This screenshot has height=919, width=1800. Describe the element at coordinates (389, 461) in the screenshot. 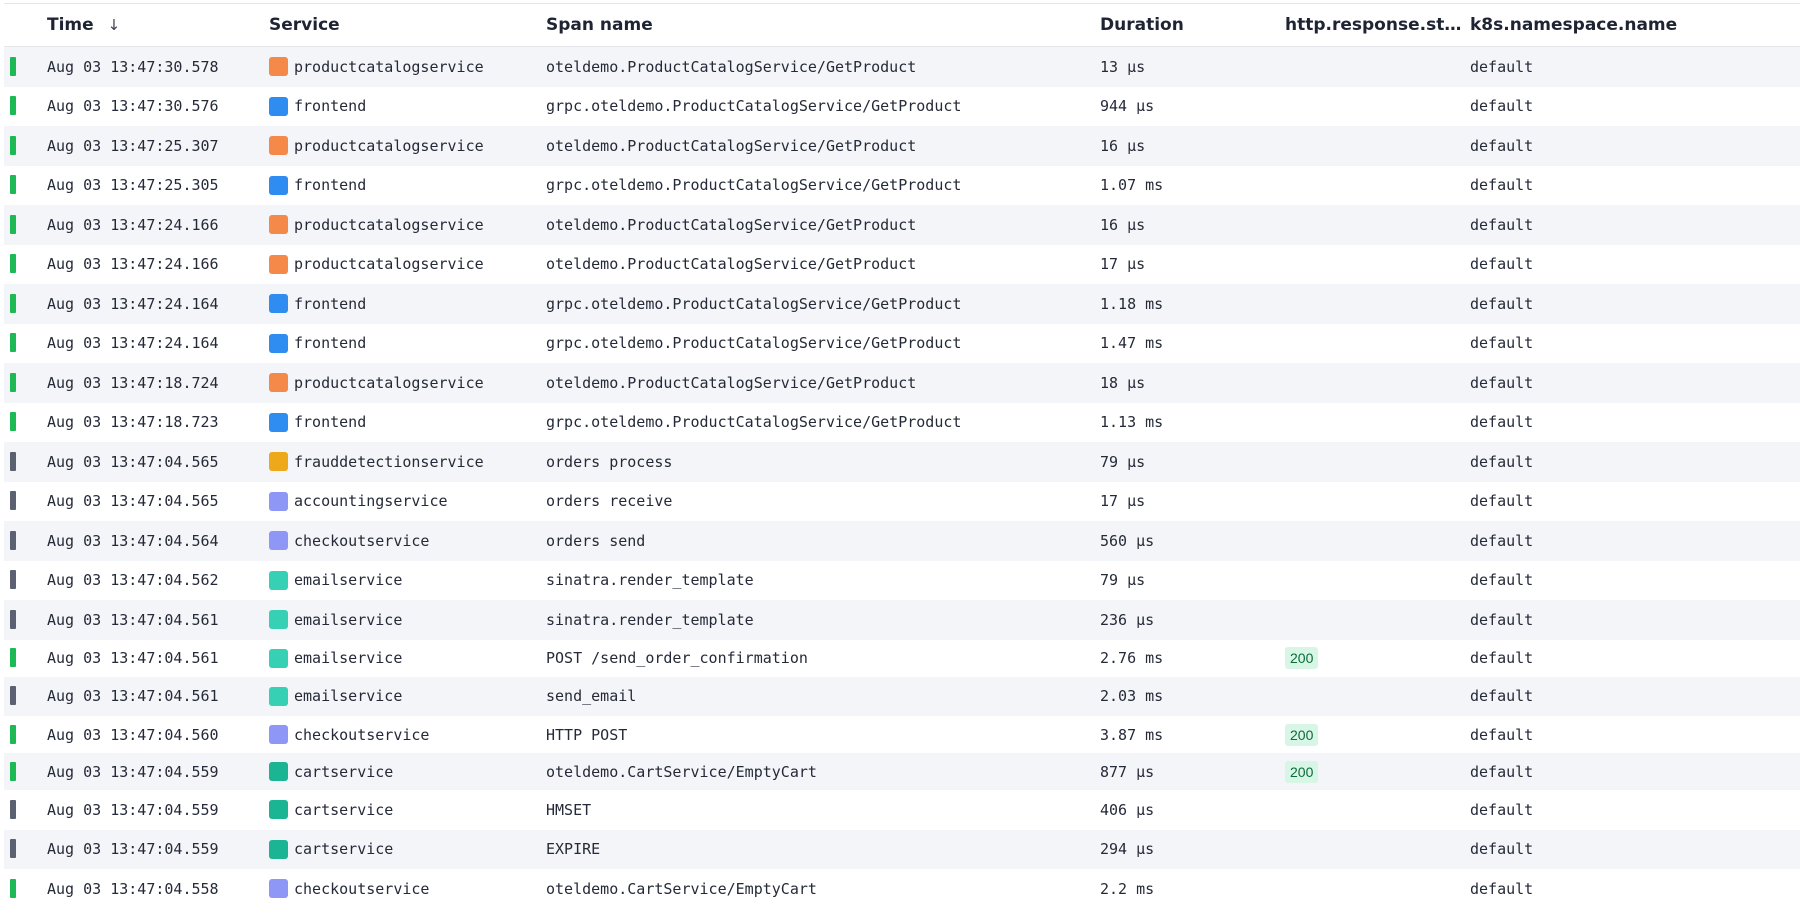

I see `service-name: frauddetectionservice` at that location.